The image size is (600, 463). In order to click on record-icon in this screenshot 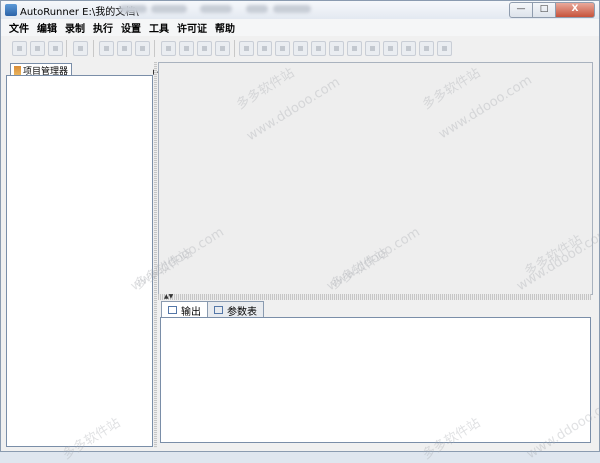, I will do `click(106, 48)`.